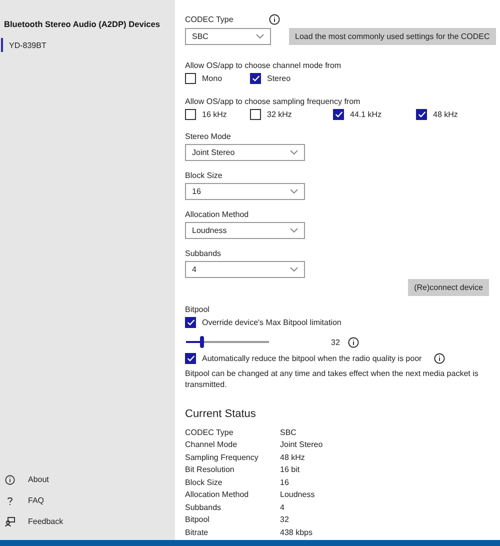 The image size is (500, 546). I want to click on field-label: Subbands, so click(203, 253).